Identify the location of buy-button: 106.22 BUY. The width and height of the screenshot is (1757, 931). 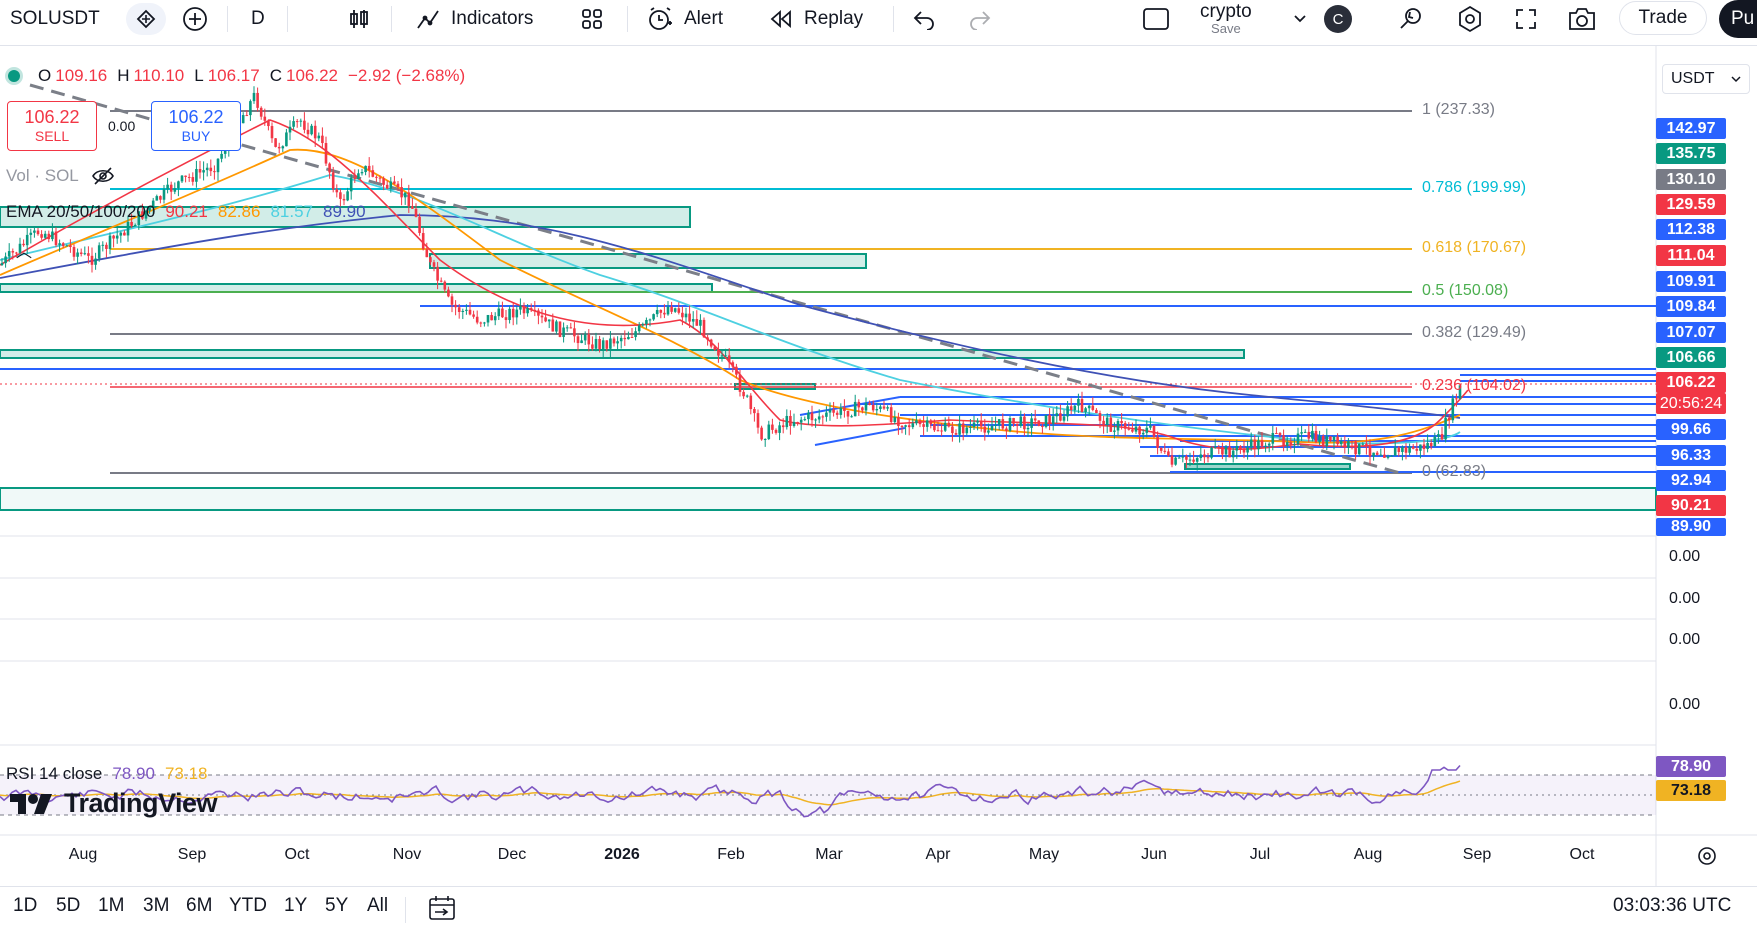
(196, 126).